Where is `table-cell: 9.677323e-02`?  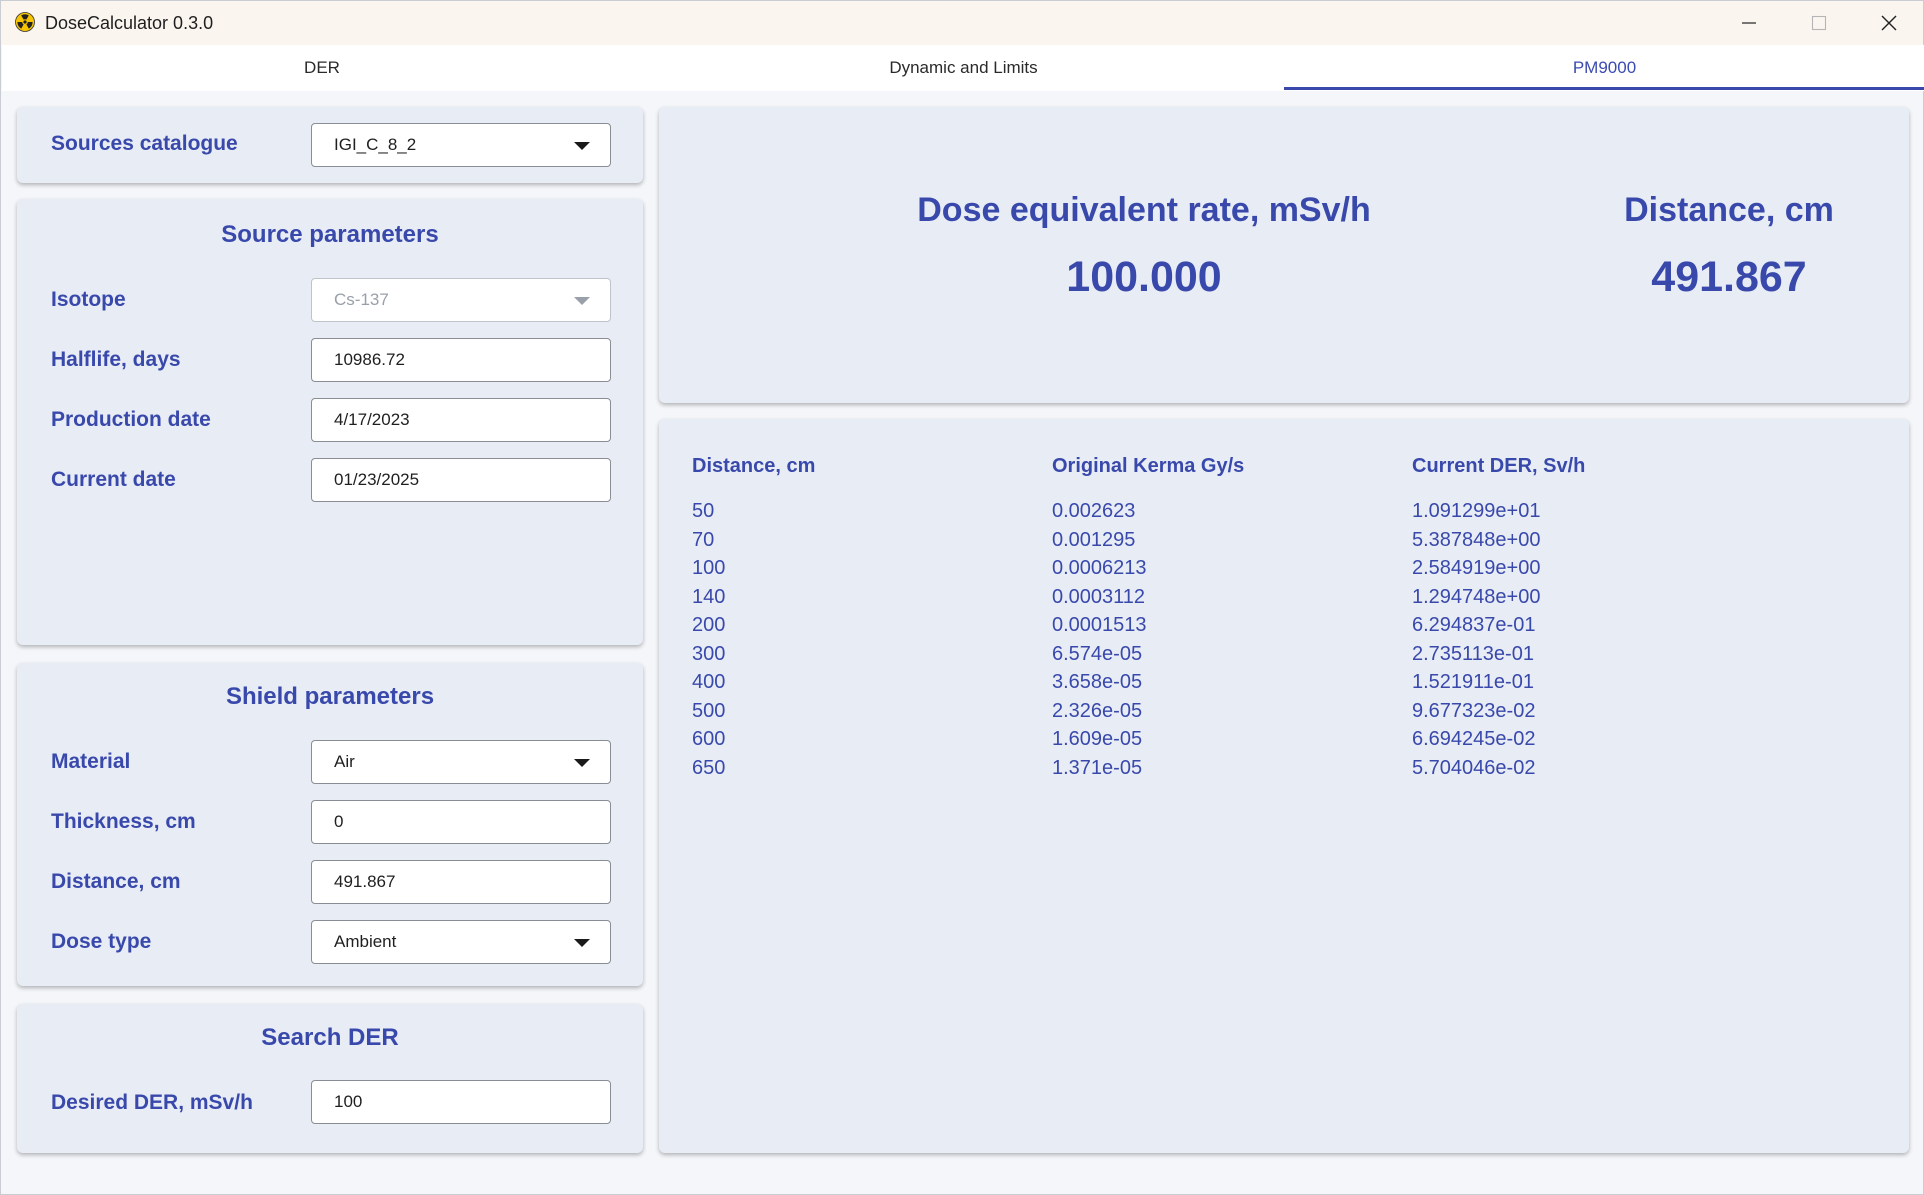 table-cell: 9.677323e-02 is located at coordinates (1474, 710).